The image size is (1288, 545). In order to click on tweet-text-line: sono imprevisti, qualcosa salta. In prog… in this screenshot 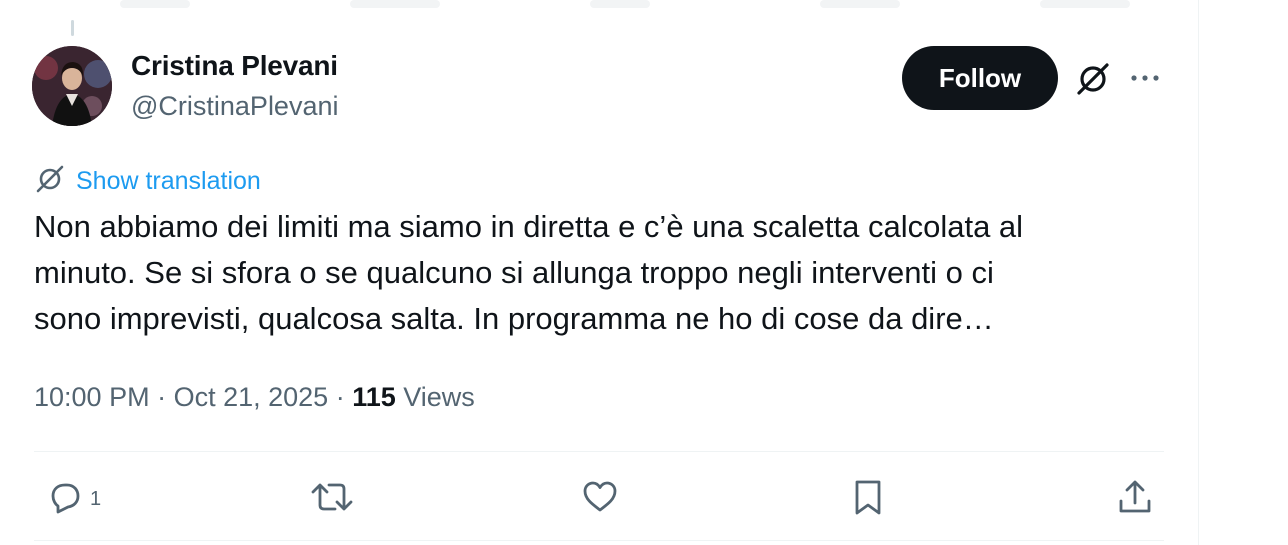, I will do `click(514, 318)`.